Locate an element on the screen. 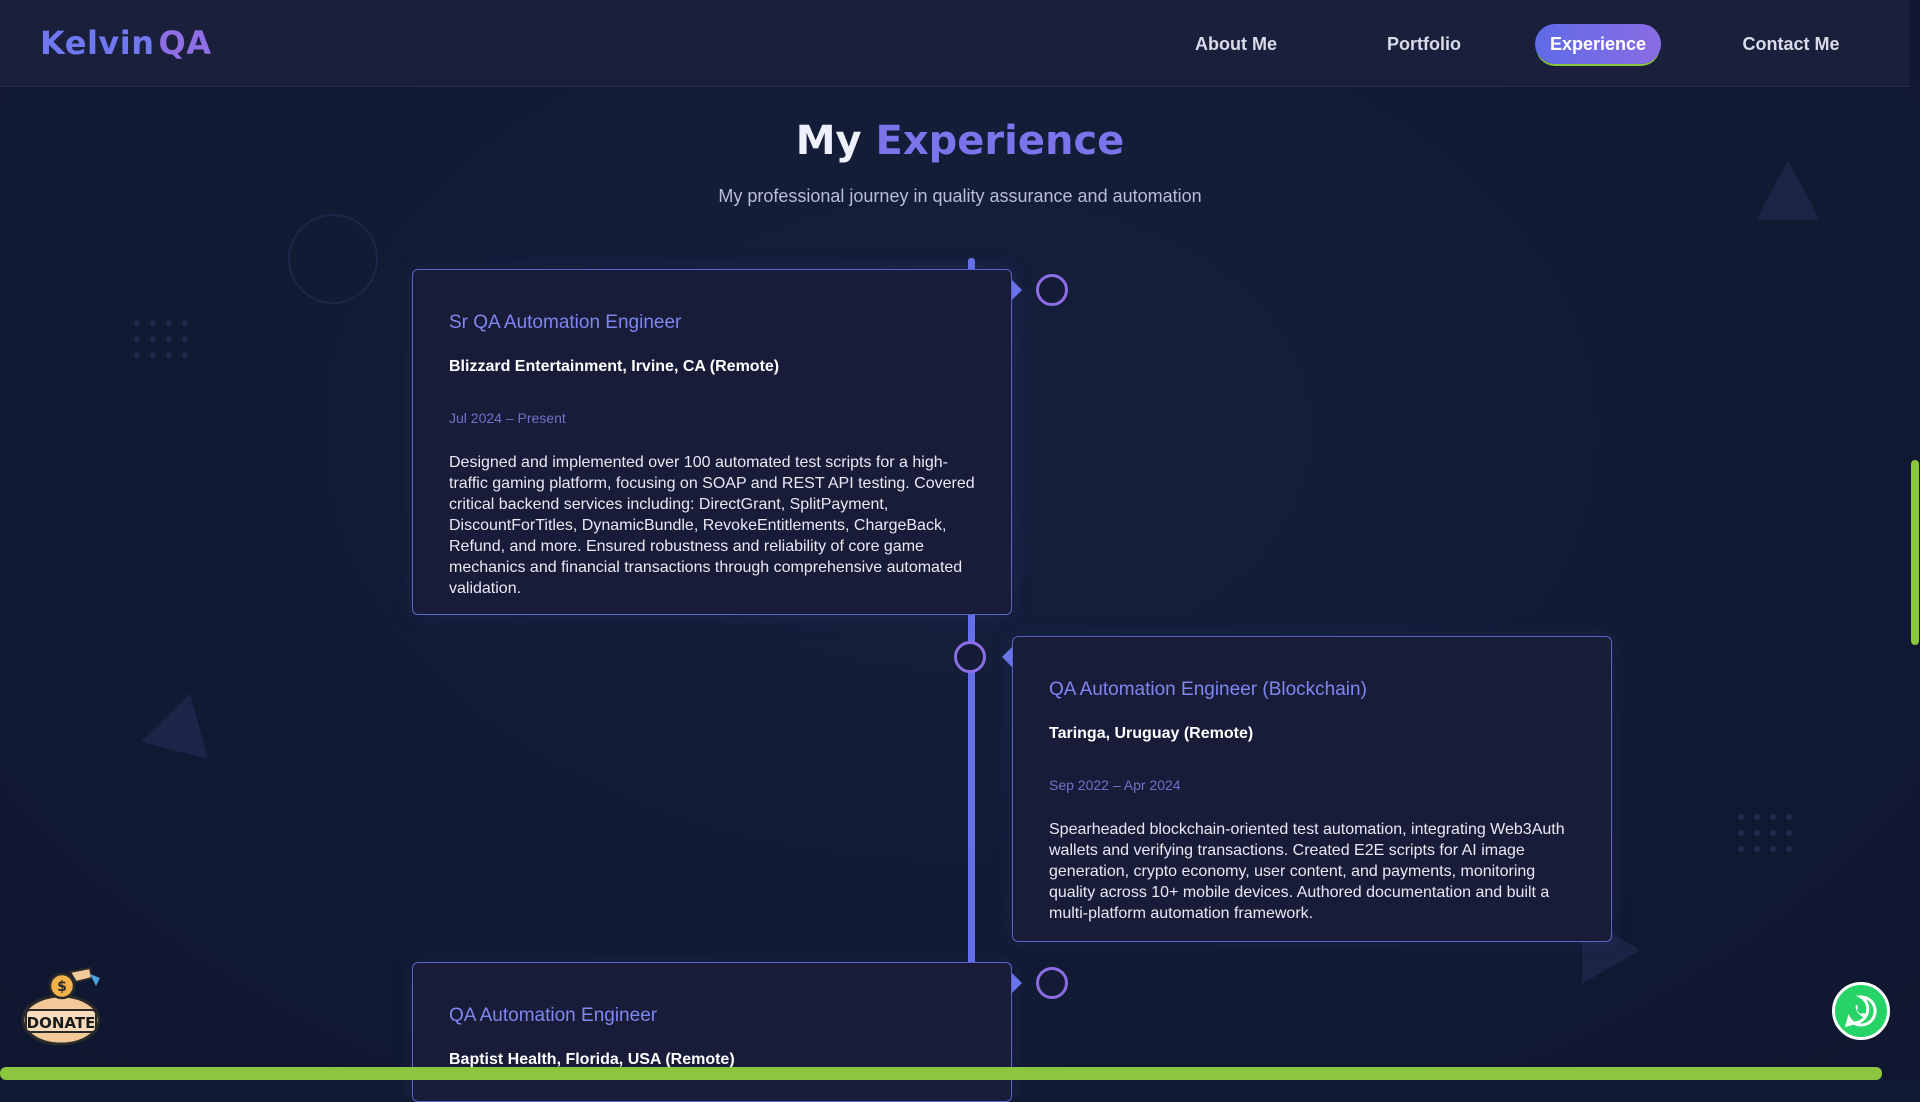 The width and height of the screenshot is (1920, 1102). donate-button: $ DONATE is located at coordinates (61, 1005).